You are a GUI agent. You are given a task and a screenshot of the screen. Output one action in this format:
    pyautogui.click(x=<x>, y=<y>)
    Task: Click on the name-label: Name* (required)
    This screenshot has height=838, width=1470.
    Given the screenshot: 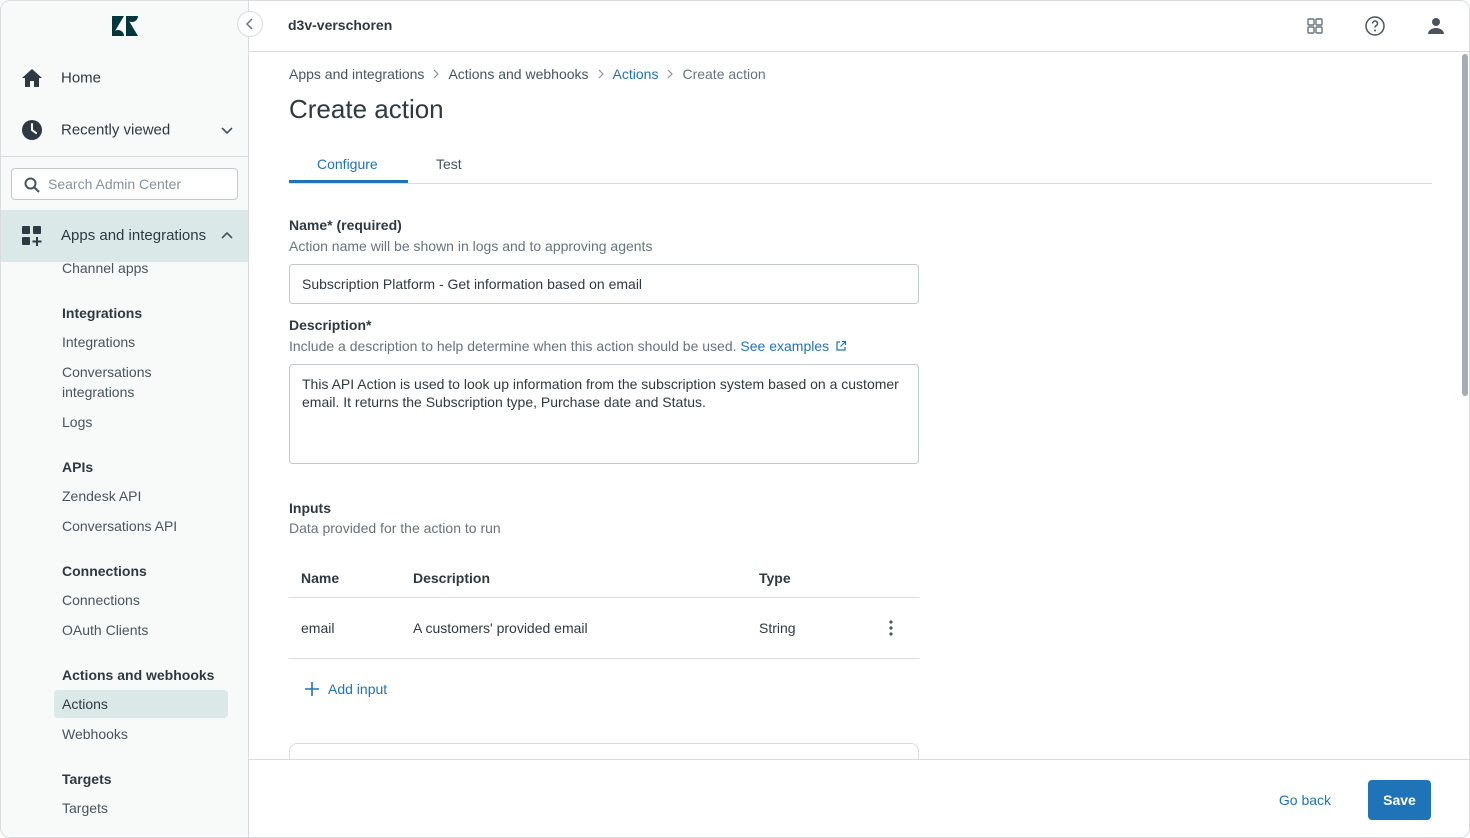 What is the action you would take?
    pyautogui.click(x=345, y=225)
    